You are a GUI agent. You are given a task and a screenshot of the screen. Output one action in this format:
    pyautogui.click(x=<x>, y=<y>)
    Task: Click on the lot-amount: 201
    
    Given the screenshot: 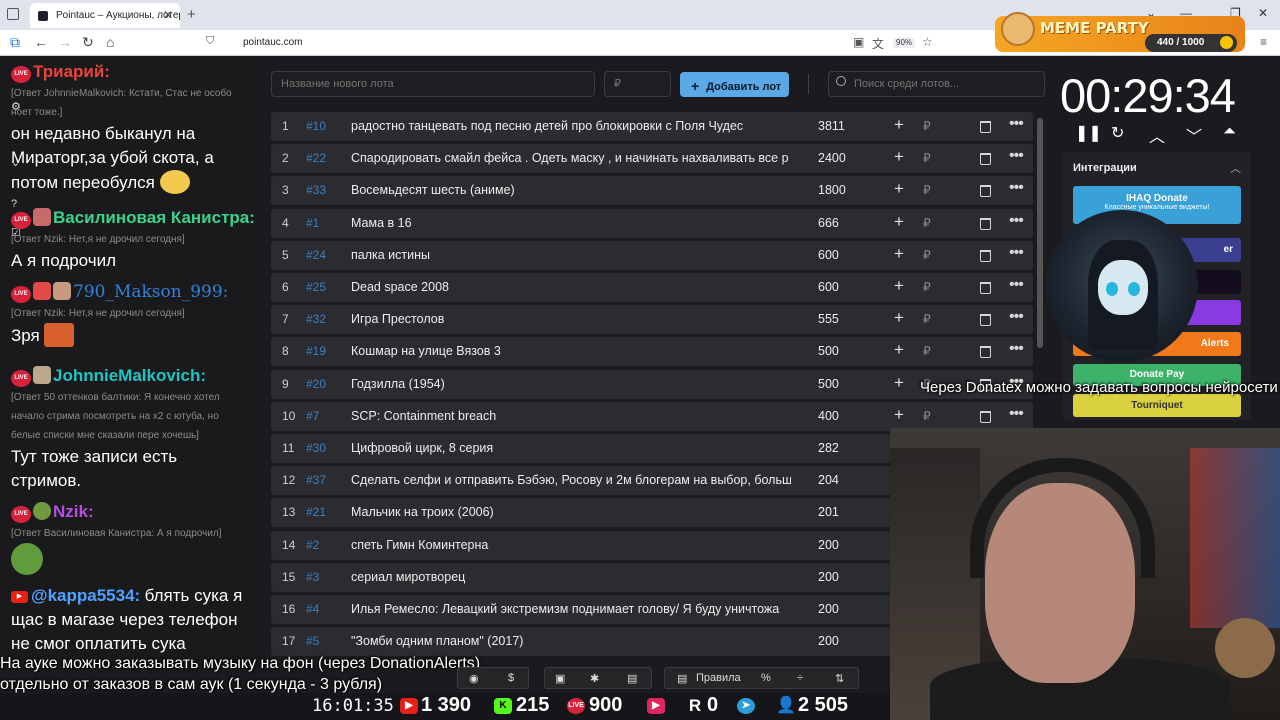 What is the action you would take?
    pyautogui.click(x=828, y=512)
    